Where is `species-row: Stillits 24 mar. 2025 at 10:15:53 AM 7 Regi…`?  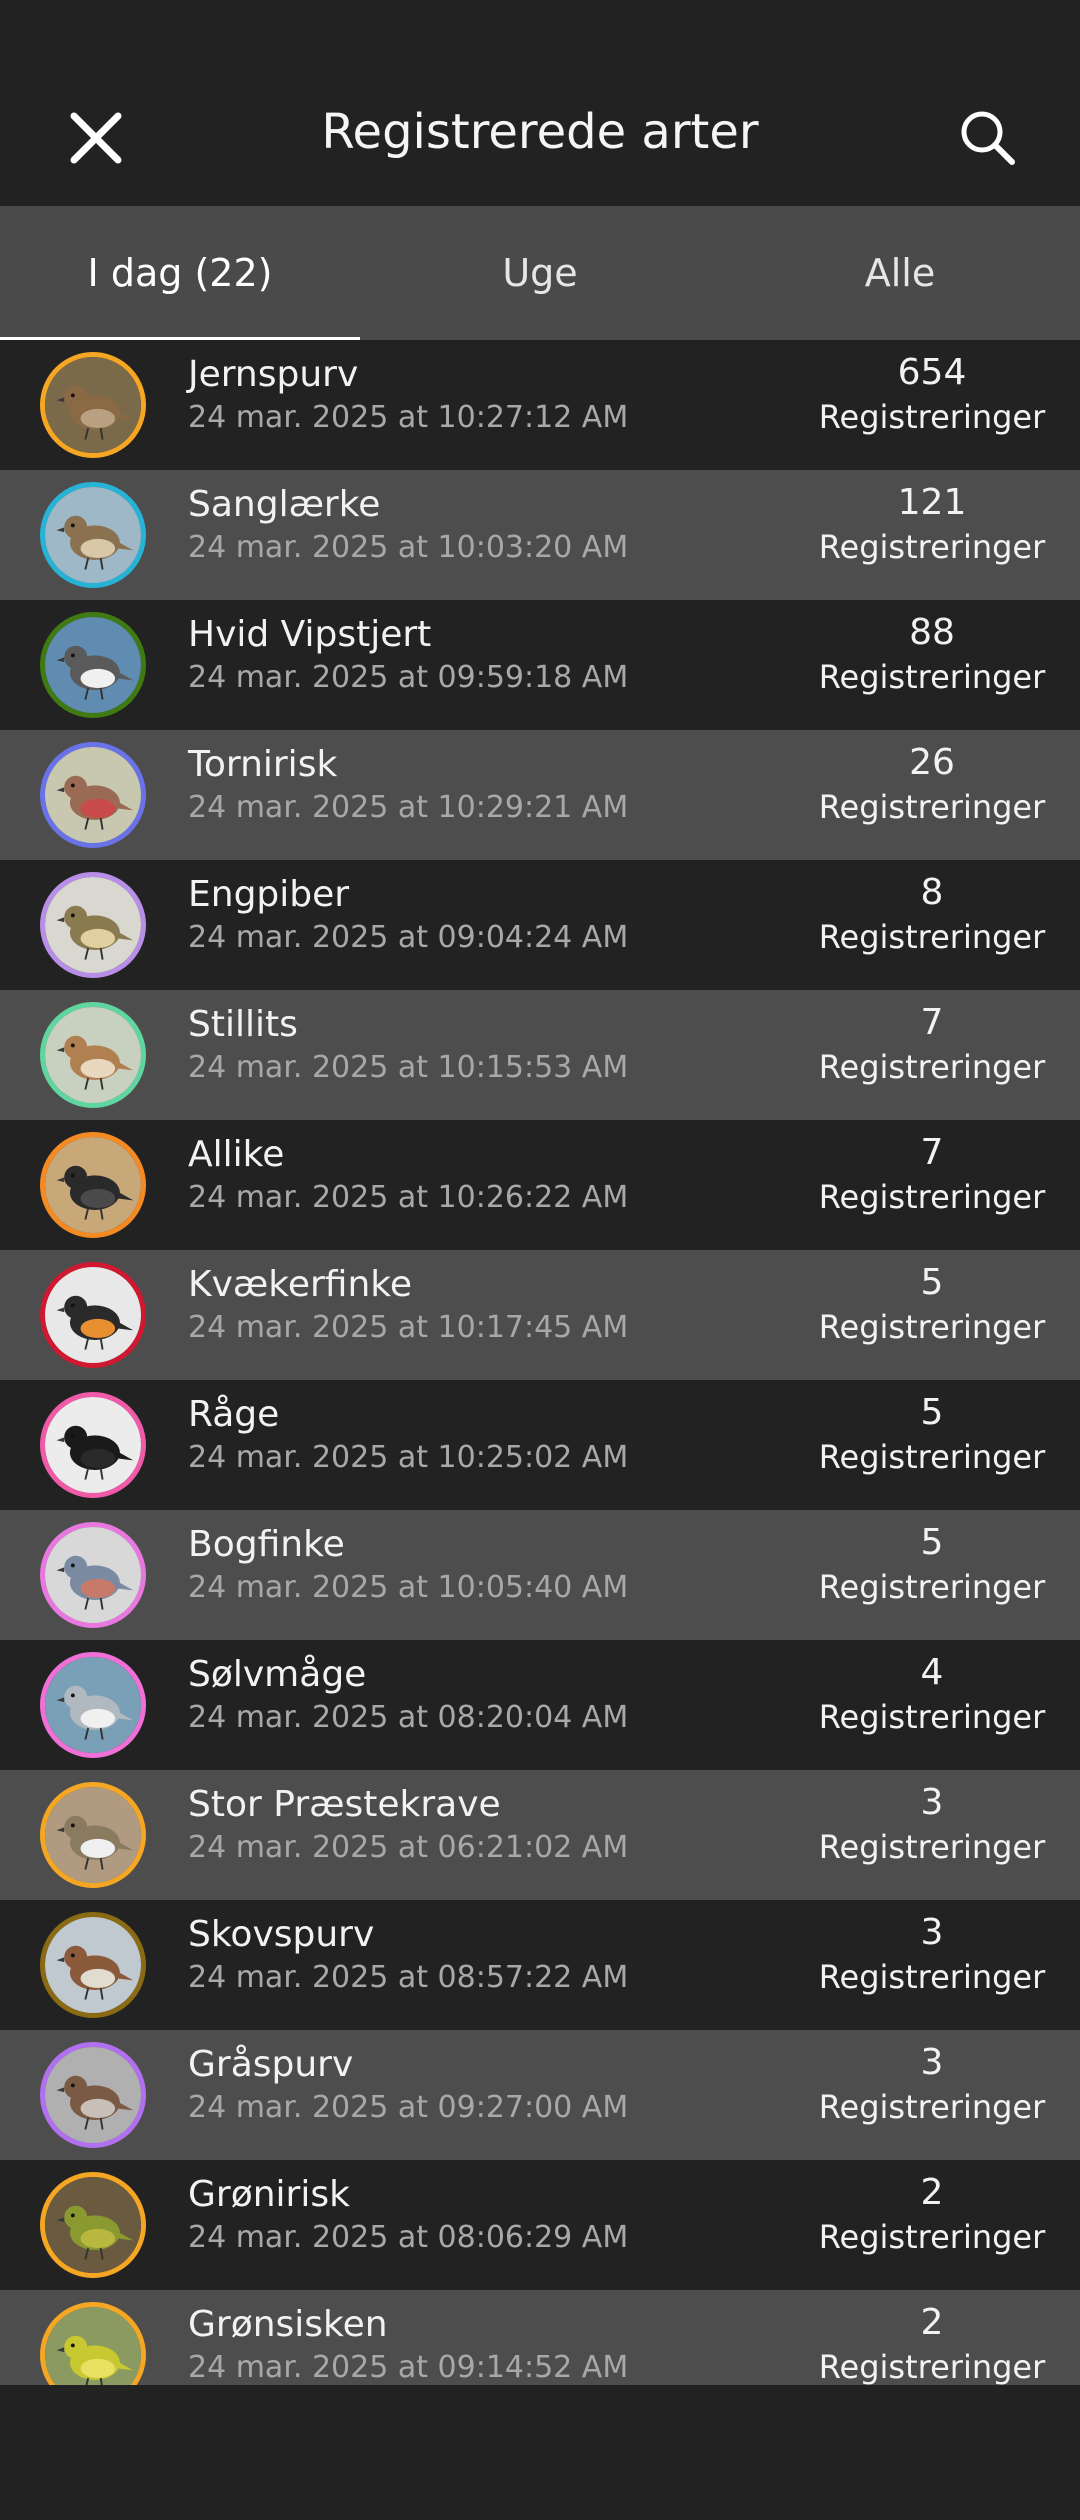
species-row: Stillits 24 mar. 2025 at 10:15:53 AM 7 Regi… is located at coordinates (540, 1055).